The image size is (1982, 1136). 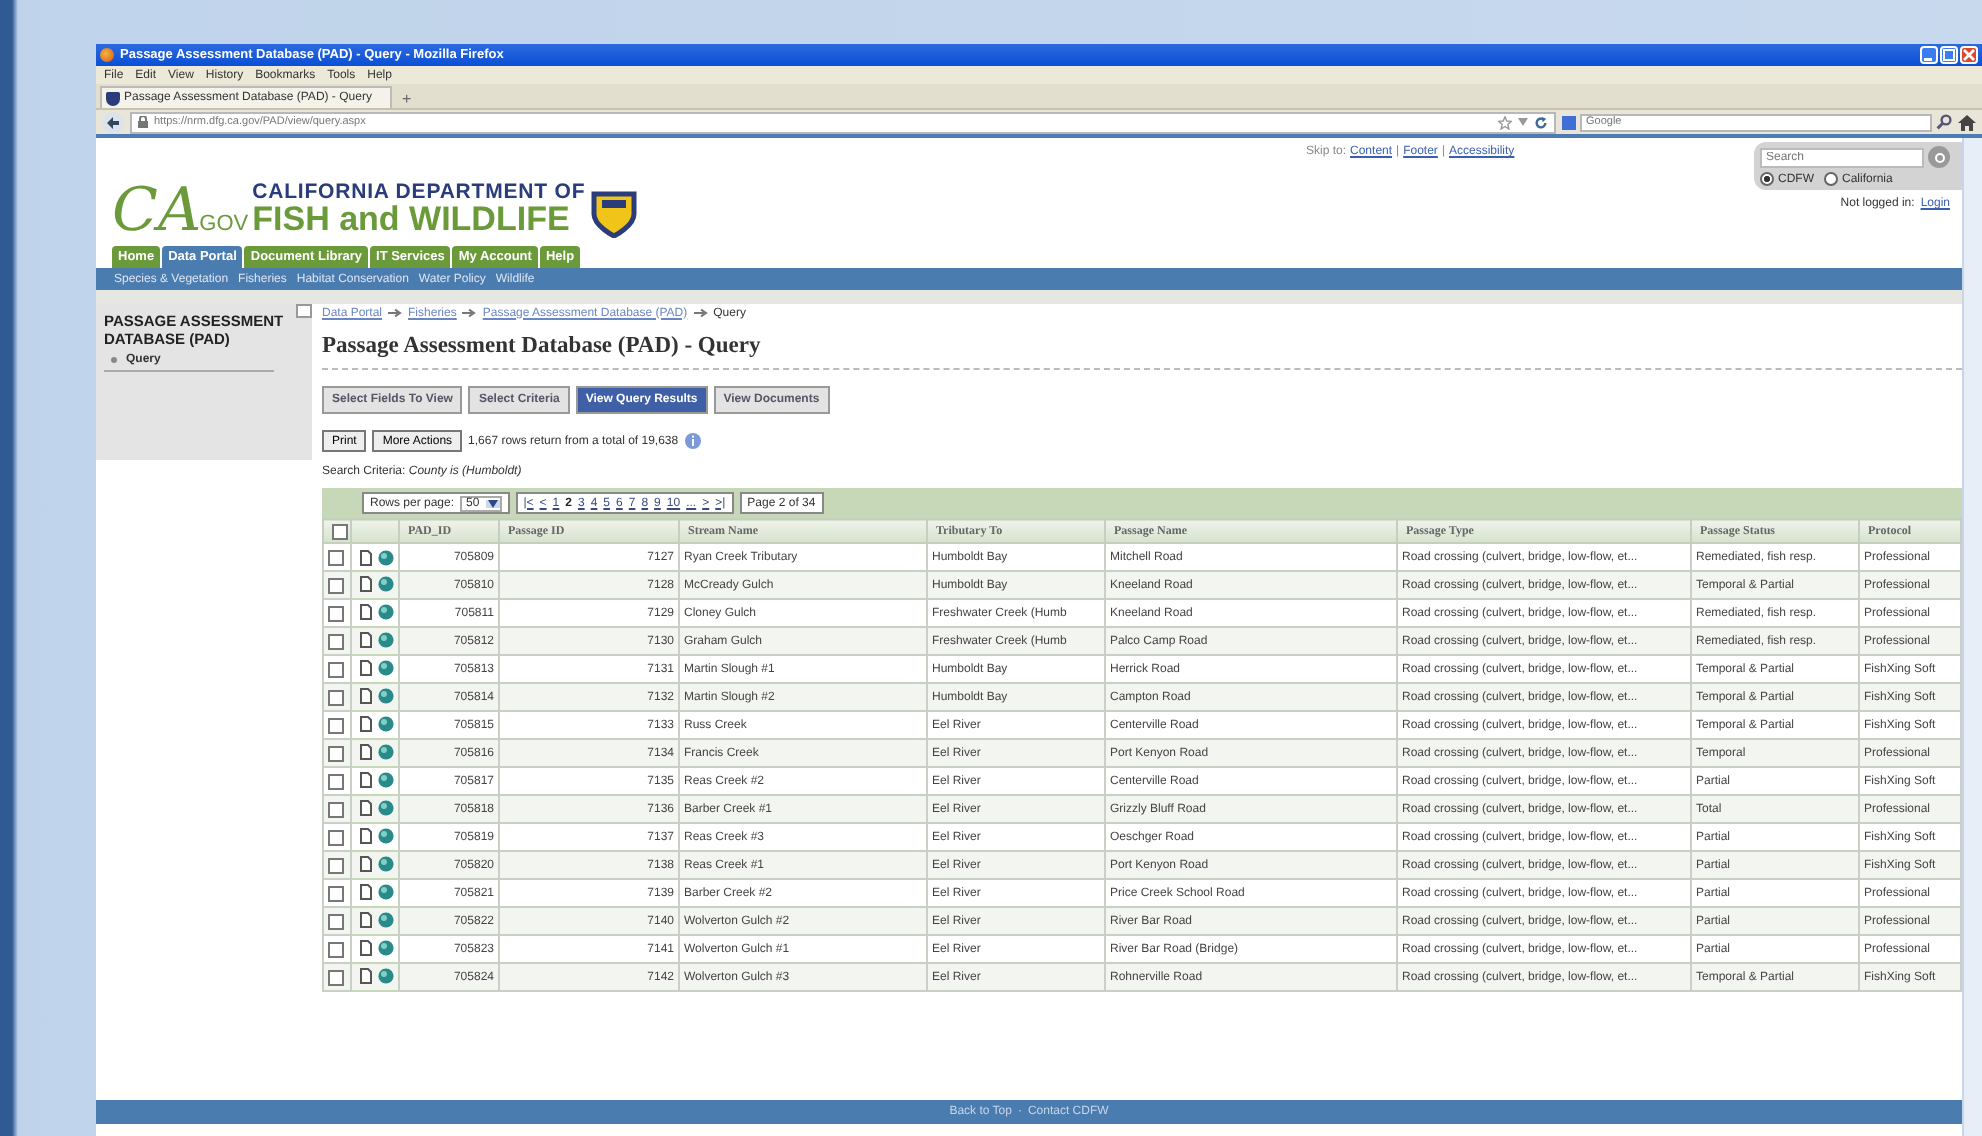 What do you see at coordinates (1967, 122) in the screenshot?
I see `home-icon` at bounding box center [1967, 122].